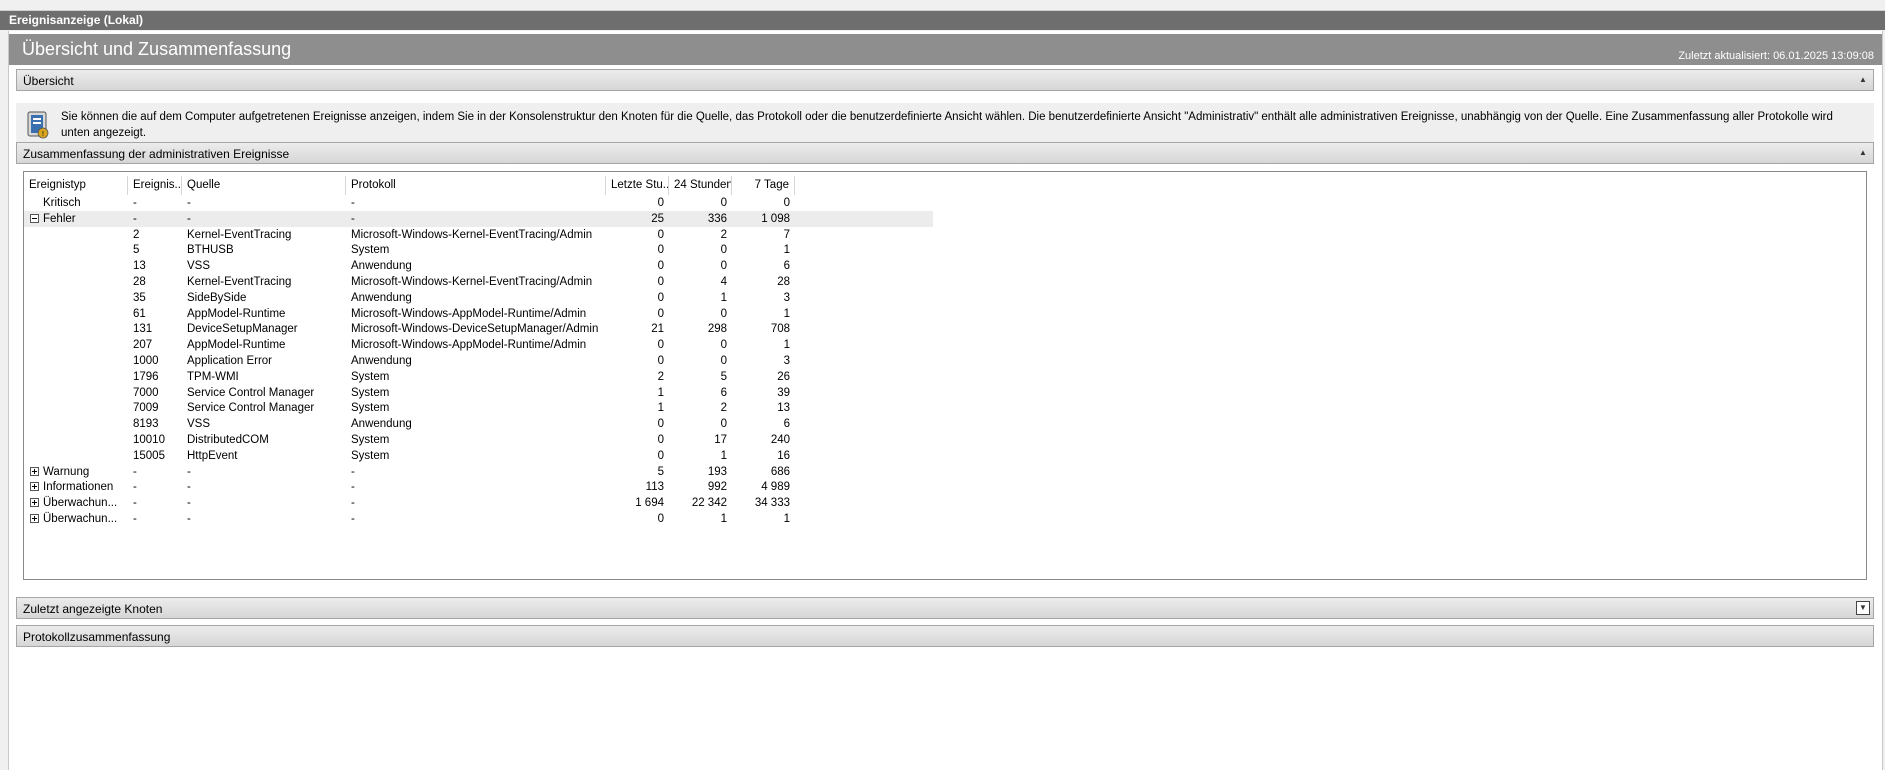 This screenshot has height=770, width=1885. What do you see at coordinates (230, 361) in the screenshot?
I see `cell-source: Application Error` at bounding box center [230, 361].